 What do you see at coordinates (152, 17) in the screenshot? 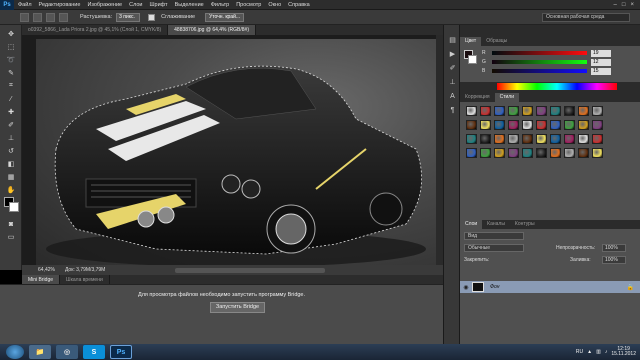
I see `antialias-checkbox` at bounding box center [152, 17].